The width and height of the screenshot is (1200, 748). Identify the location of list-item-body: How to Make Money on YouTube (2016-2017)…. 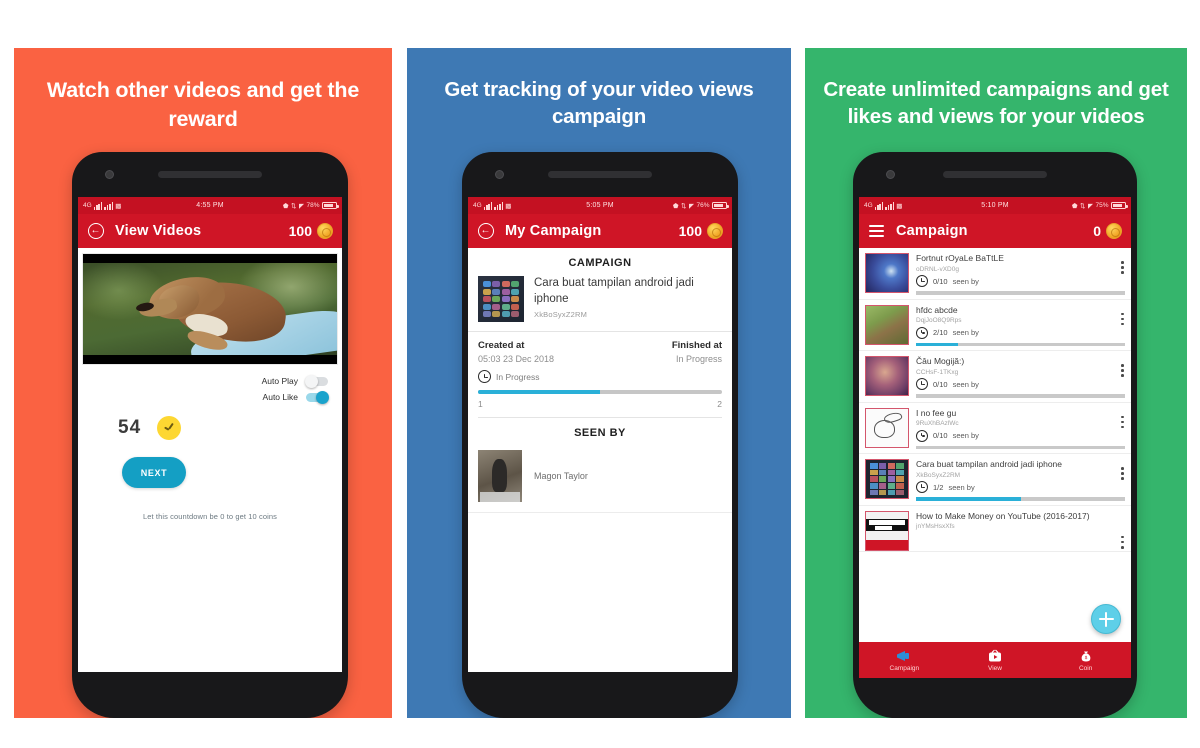
(1020, 531).